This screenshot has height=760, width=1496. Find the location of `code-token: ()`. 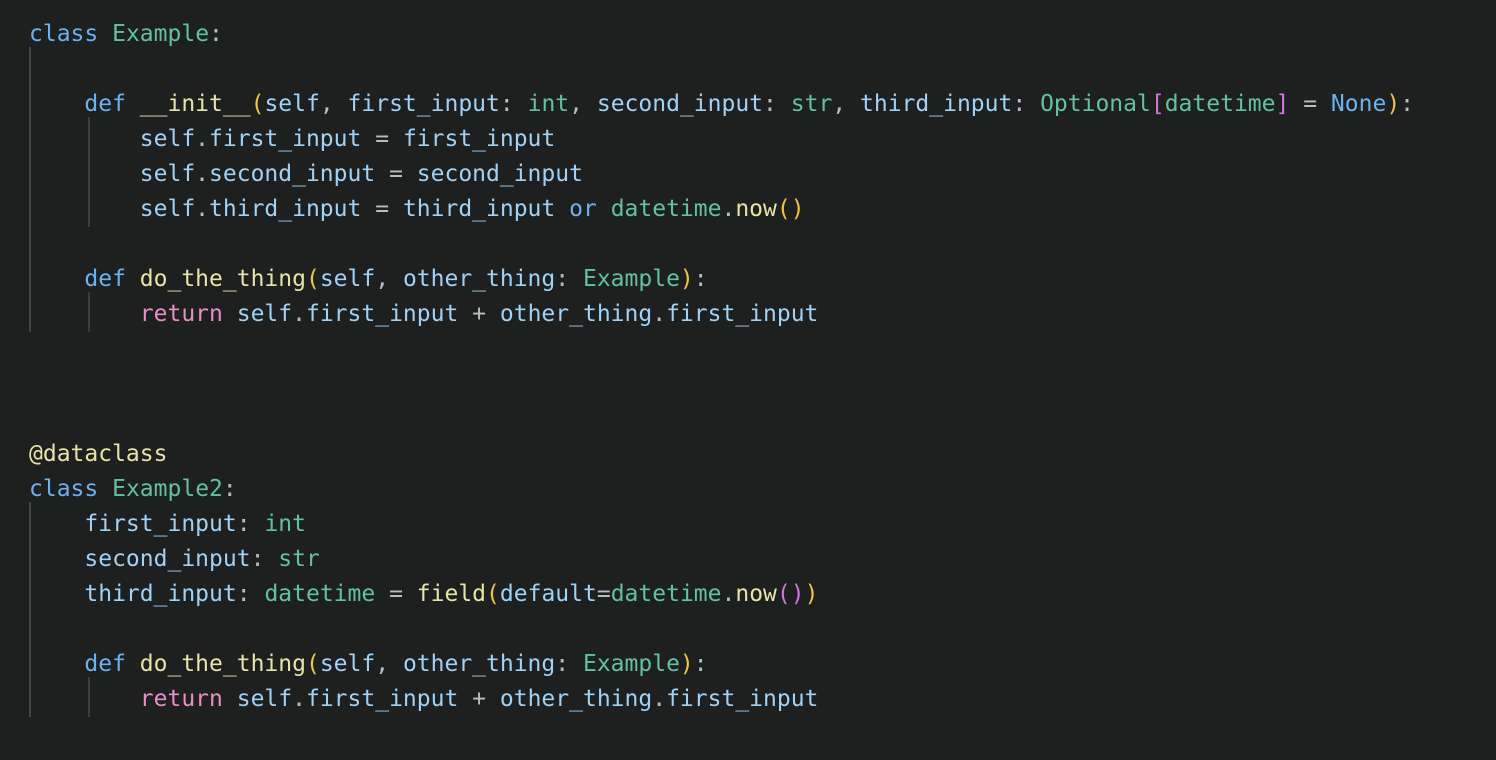

code-token: () is located at coordinates (790, 594).